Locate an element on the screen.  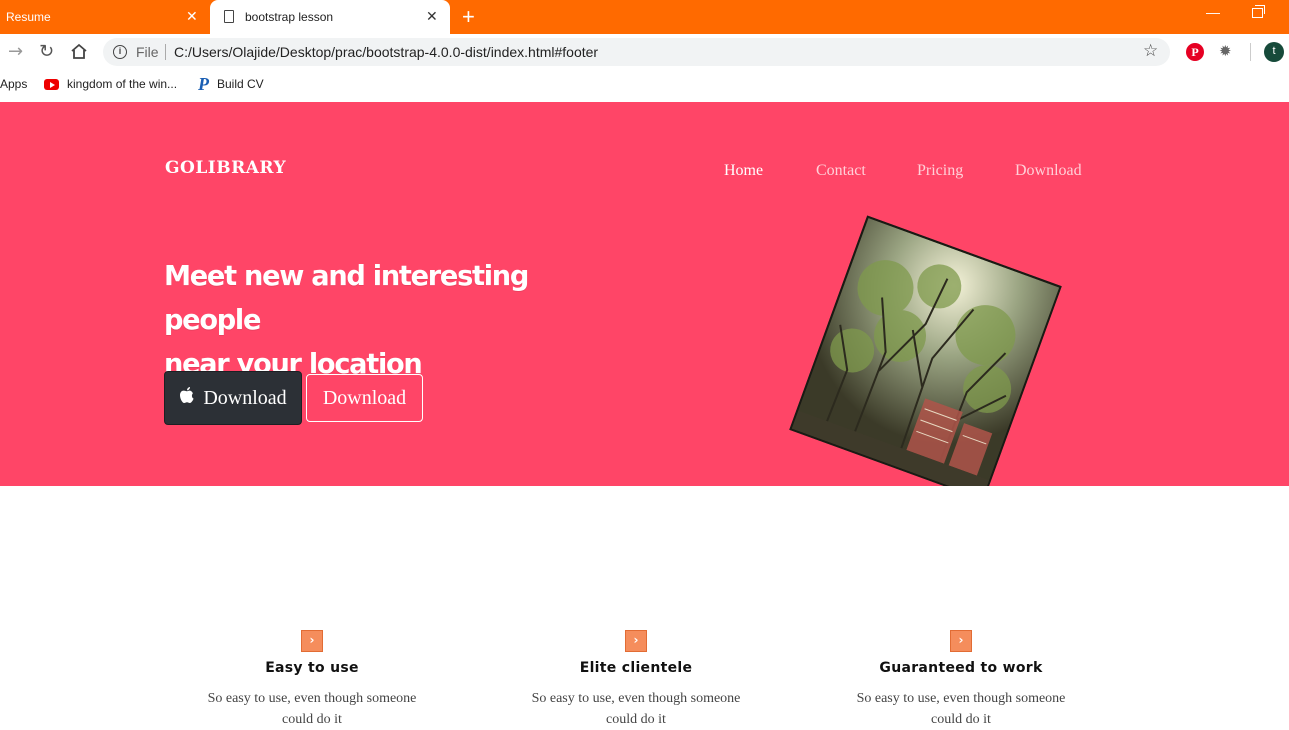
brand-logo: GOLIBRARY is located at coordinates (225, 168).